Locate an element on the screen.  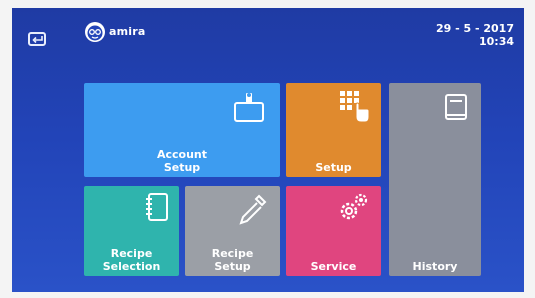
date-display: 29 - 5 - 2017 is located at coordinates (474, 28).